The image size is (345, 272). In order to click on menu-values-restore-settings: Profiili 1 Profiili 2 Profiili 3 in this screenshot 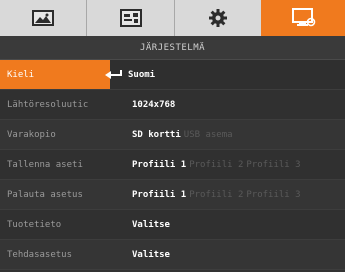, I will do `click(209, 195)`.